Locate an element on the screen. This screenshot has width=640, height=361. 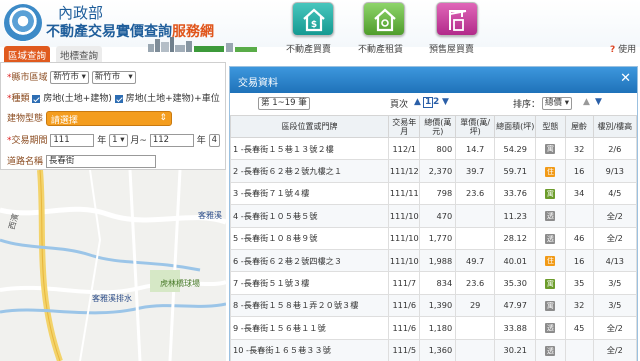
apt-type-icon: 寓 is located at coordinates (550, 305).